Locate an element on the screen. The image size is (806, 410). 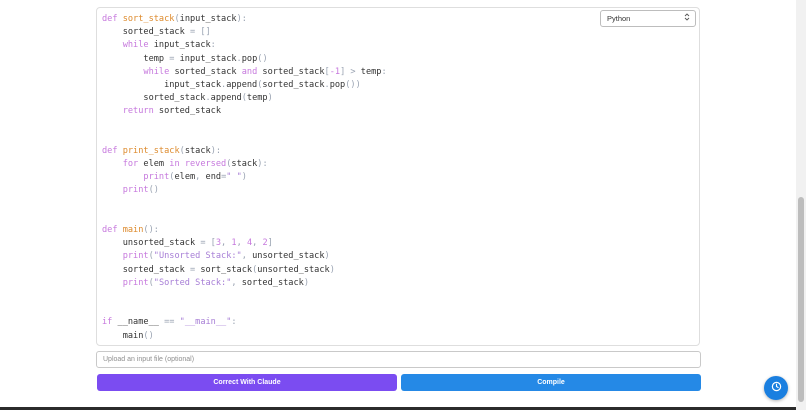
correct-with-claude-button: Correct With Claude is located at coordinates (247, 382).